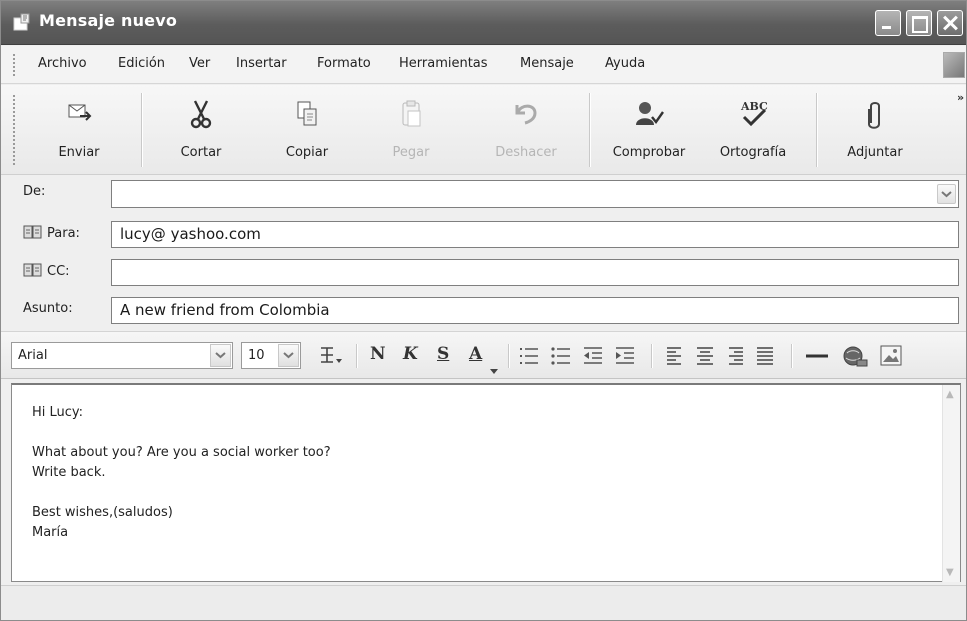 The height and width of the screenshot is (621, 967). I want to click on paste-label: Pegar, so click(411, 152).